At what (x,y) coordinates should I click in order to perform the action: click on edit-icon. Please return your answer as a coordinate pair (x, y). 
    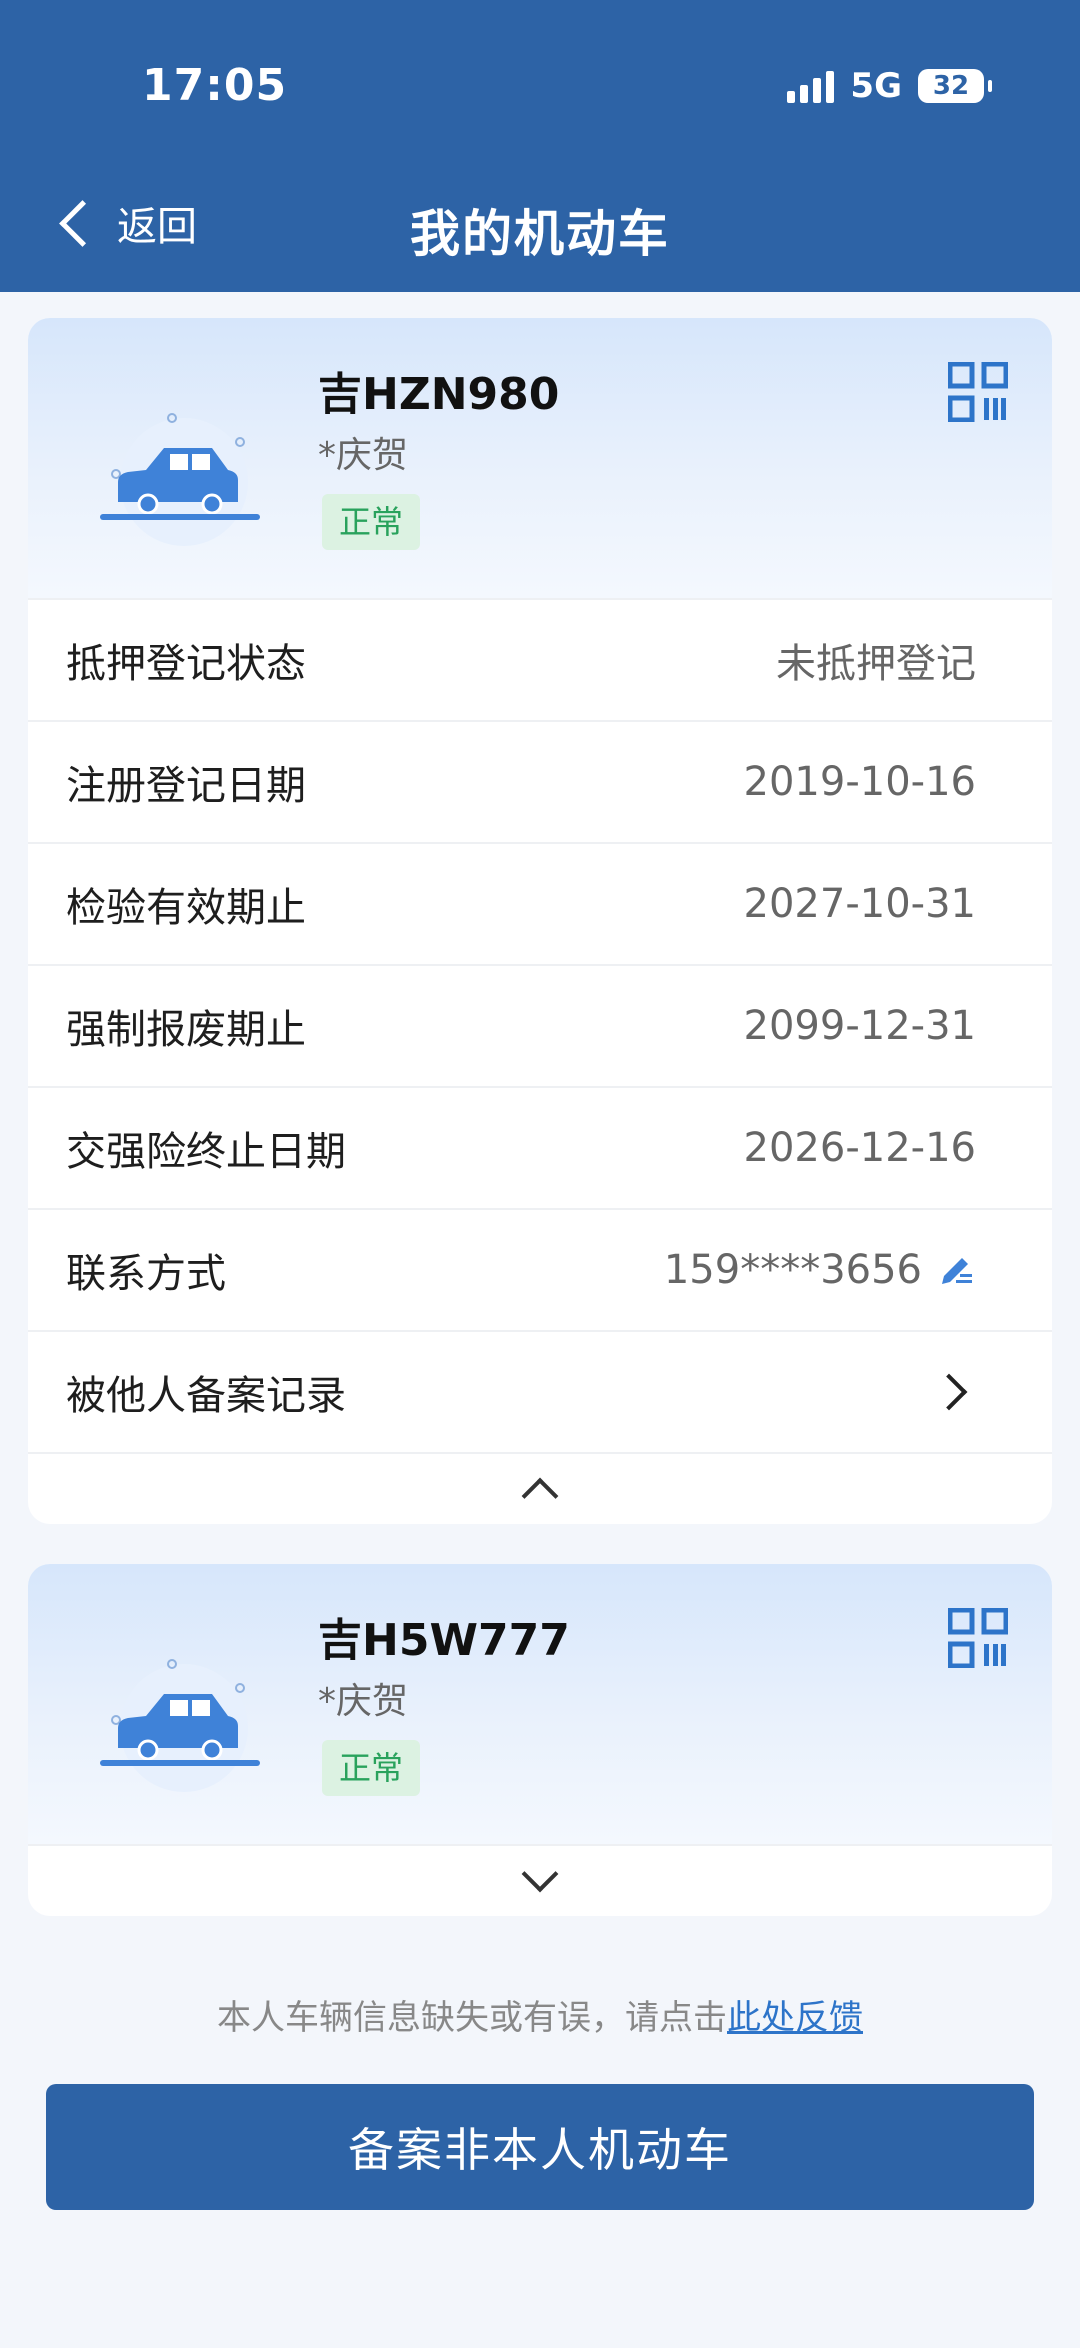
    Looking at the image, I should click on (956, 1270).